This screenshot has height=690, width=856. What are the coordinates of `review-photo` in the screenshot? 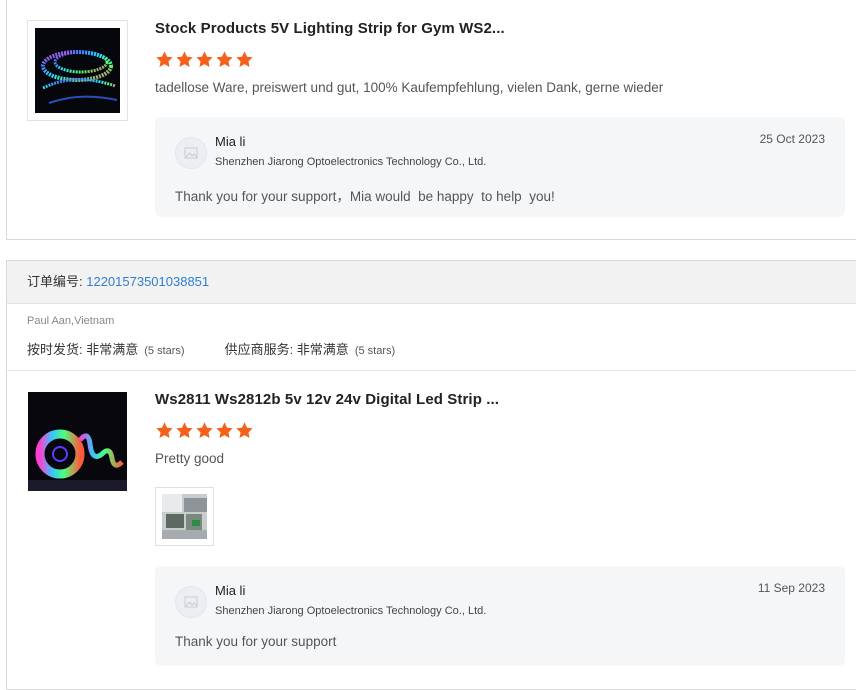 It's located at (184, 516).